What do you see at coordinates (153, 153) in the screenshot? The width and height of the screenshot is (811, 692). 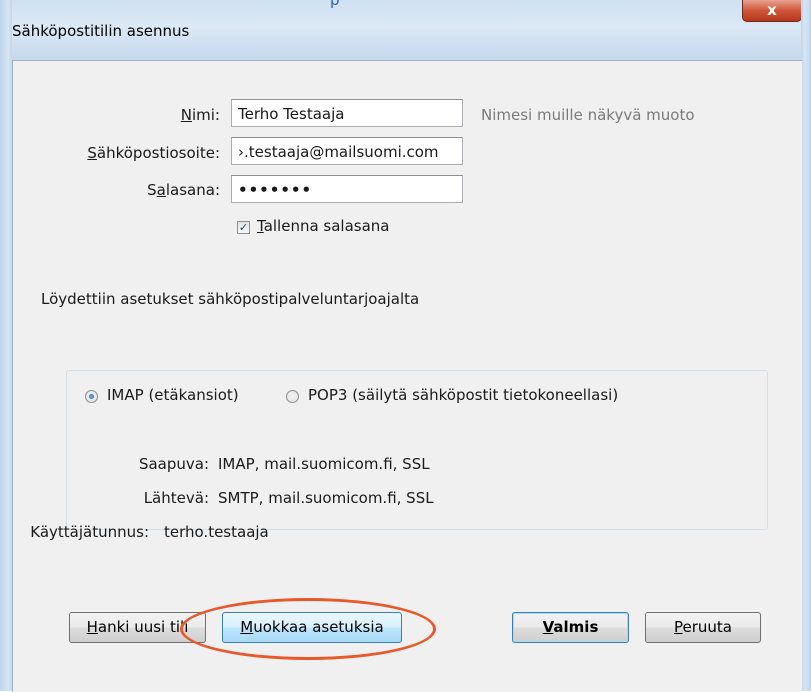 I see `email-label: Sähköpostiosoite:` at bounding box center [153, 153].